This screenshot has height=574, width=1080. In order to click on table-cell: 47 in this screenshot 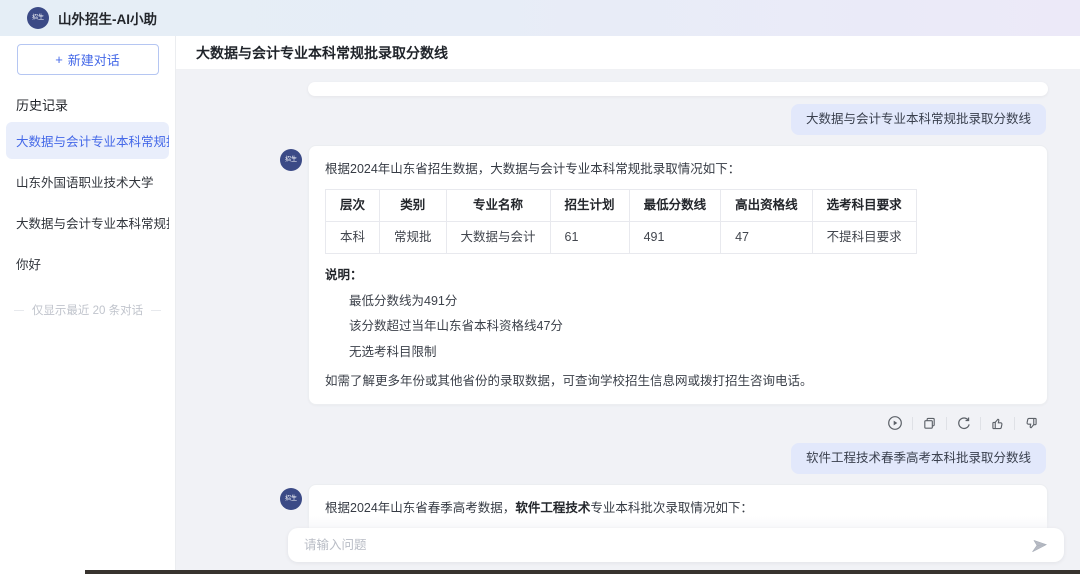, I will do `click(766, 237)`.